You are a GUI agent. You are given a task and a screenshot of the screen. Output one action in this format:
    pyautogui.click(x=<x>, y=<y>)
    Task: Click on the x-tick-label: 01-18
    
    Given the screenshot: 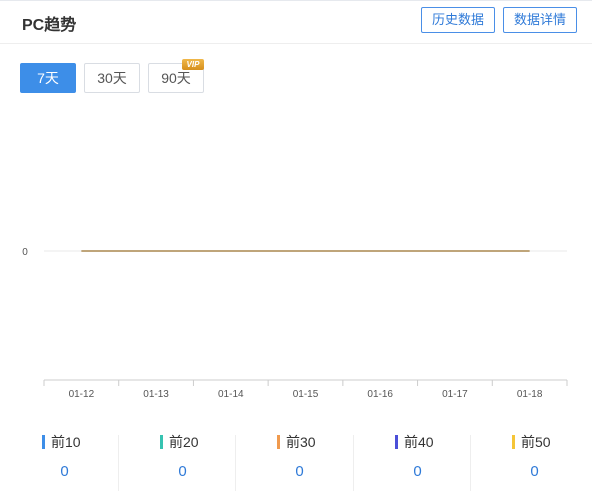 What is the action you would take?
    pyautogui.click(x=530, y=394)
    